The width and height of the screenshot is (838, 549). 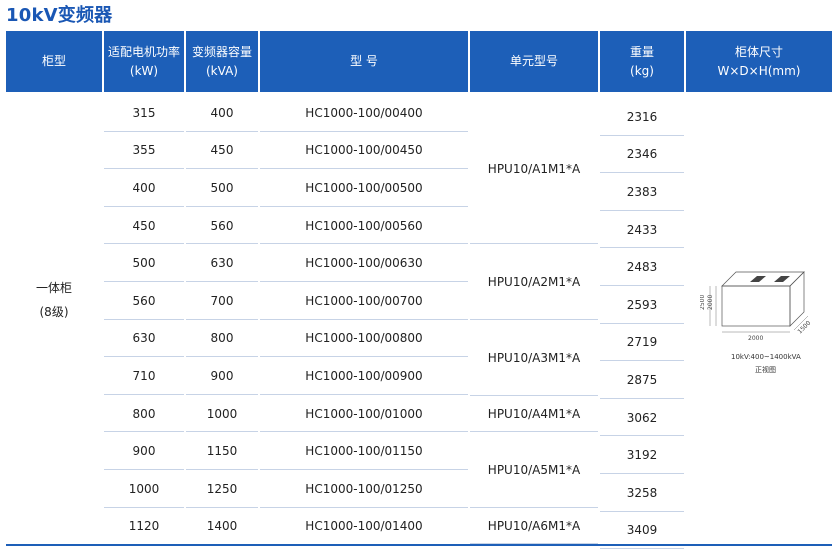 I want to click on cell-weight: 3062, so click(x=642, y=417).